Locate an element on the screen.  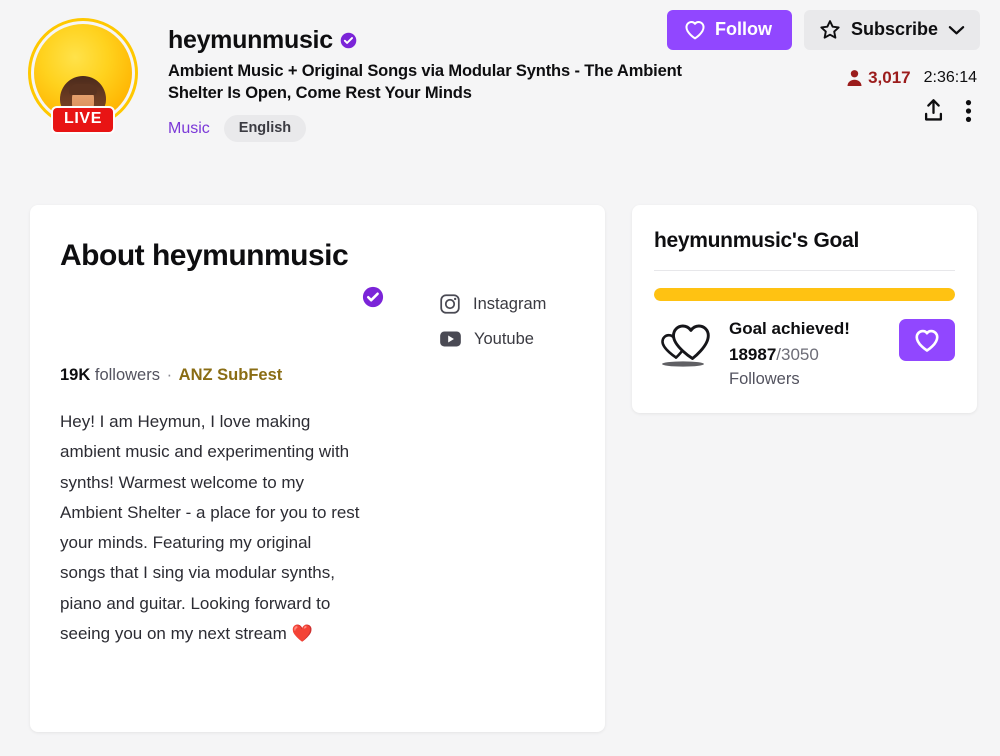
viewer-count-value: 3,017 is located at coordinates (889, 77).